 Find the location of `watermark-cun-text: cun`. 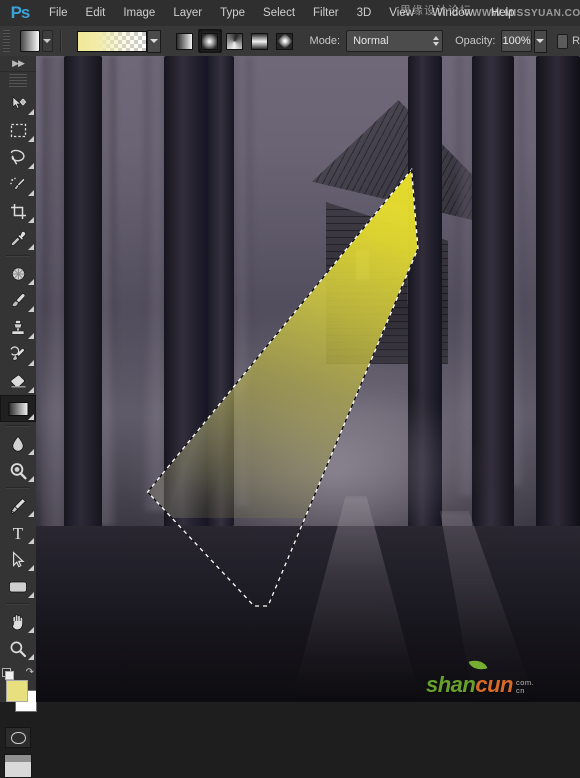

watermark-cun-text: cun is located at coordinates (494, 684).